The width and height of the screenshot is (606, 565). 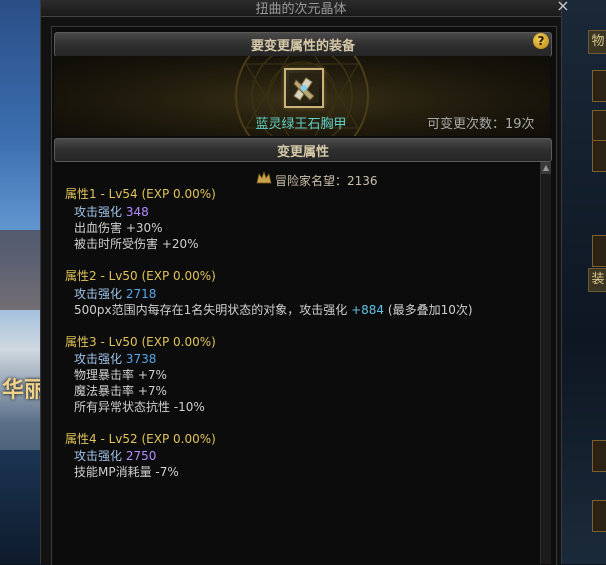 What do you see at coordinates (118, 228) in the screenshot?
I see `attribute-line: 出血伤害 +30%` at bounding box center [118, 228].